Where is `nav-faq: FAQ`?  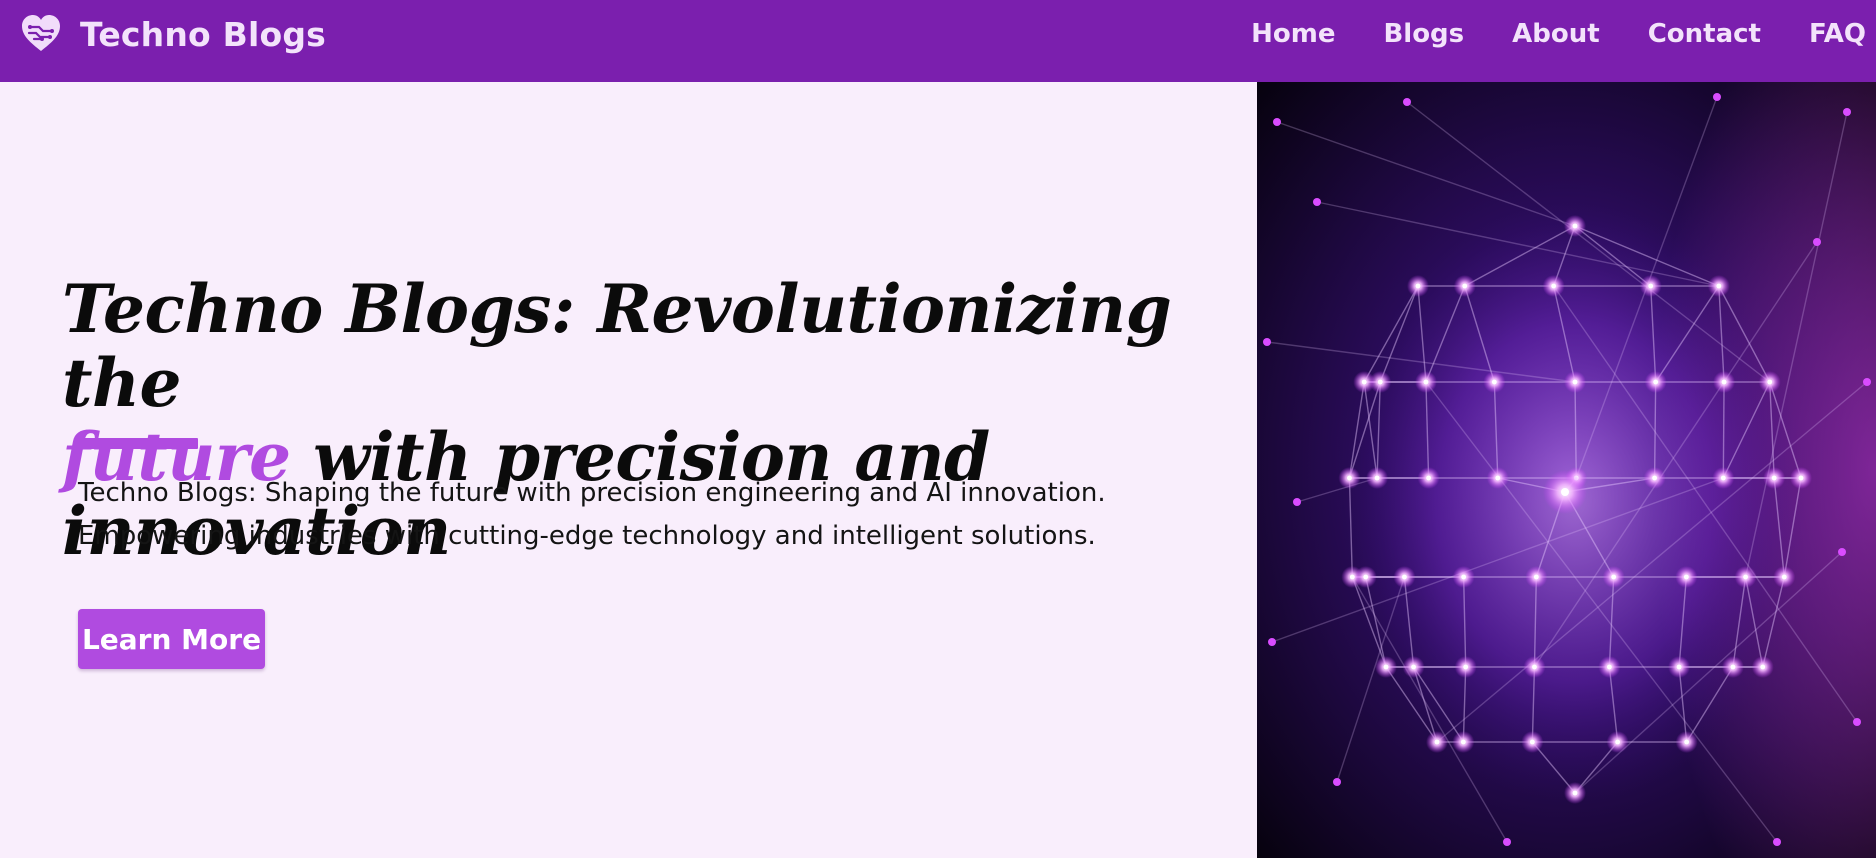 nav-faq: FAQ is located at coordinates (1837, 34).